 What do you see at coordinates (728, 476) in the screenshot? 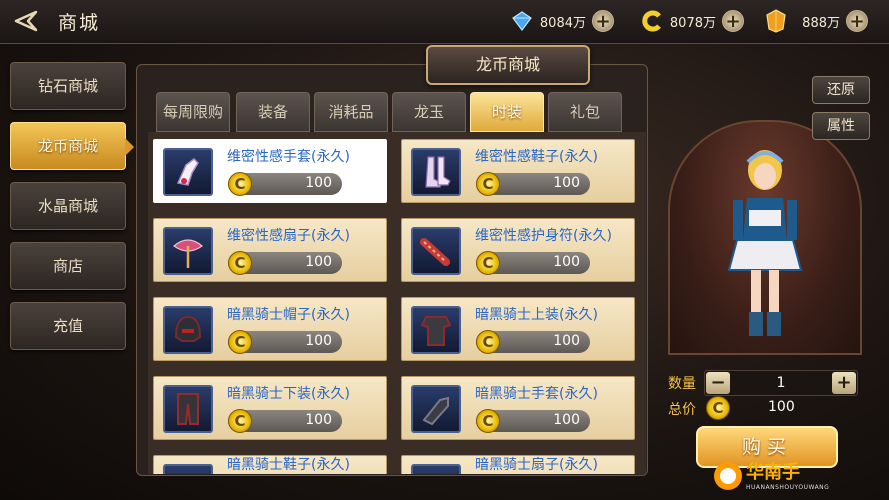
I see `watermark-logo-icon` at bounding box center [728, 476].